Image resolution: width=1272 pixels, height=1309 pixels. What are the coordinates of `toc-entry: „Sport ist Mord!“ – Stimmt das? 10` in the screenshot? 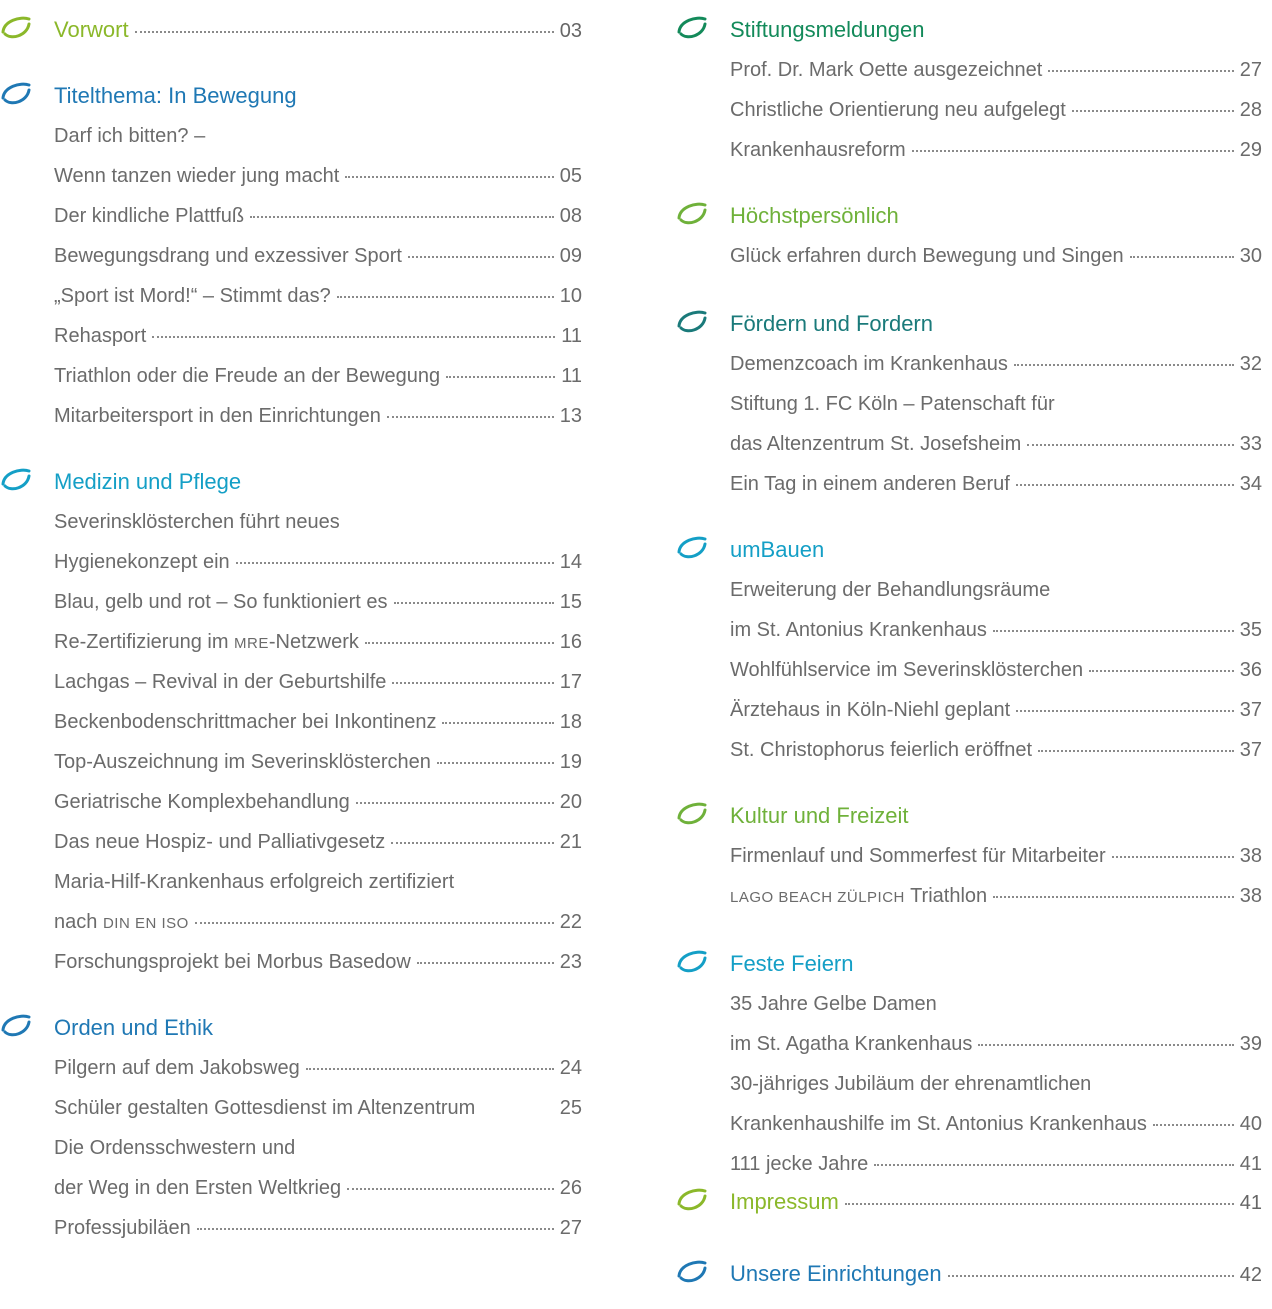 It's located at (318, 296).